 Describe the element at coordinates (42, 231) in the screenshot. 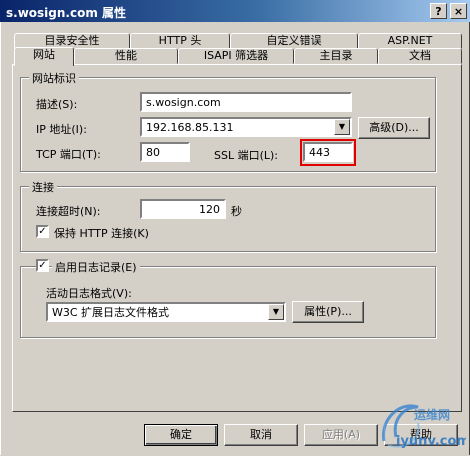

I see `keepalive-checkbox: ✓` at that location.